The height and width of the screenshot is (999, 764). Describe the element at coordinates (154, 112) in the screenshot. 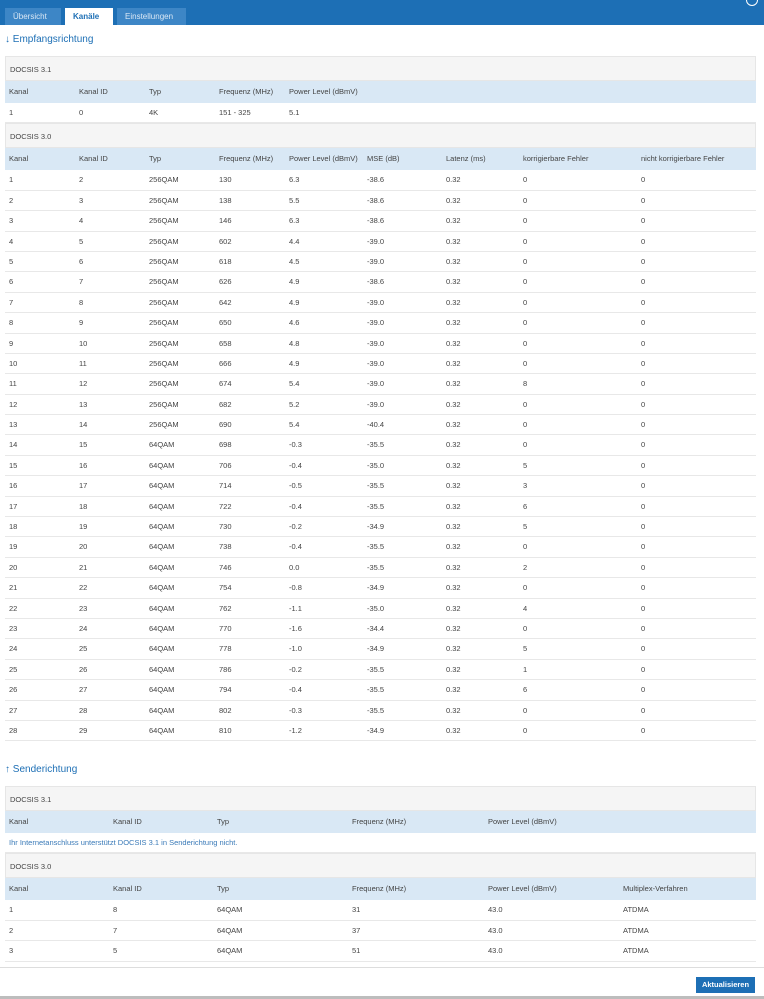

I see `table-cell: 4K` at that location.